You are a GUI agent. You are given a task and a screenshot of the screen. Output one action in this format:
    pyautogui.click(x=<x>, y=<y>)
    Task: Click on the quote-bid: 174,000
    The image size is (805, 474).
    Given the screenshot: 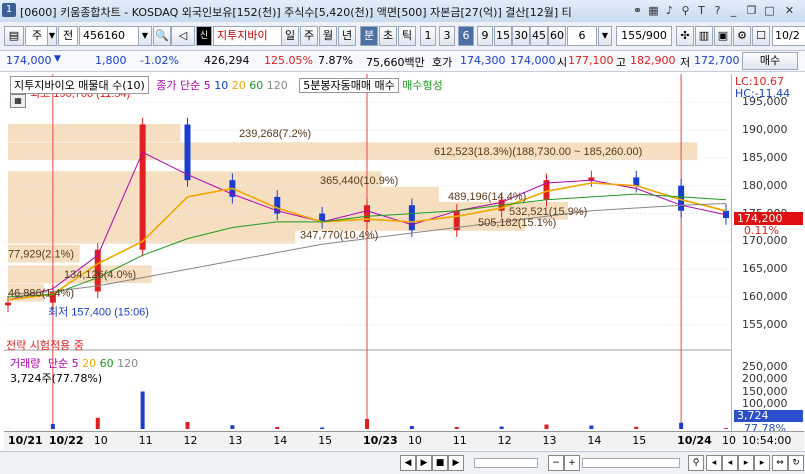 What is the action you would take?
    pyautogui.click(x=533, y=60)
    